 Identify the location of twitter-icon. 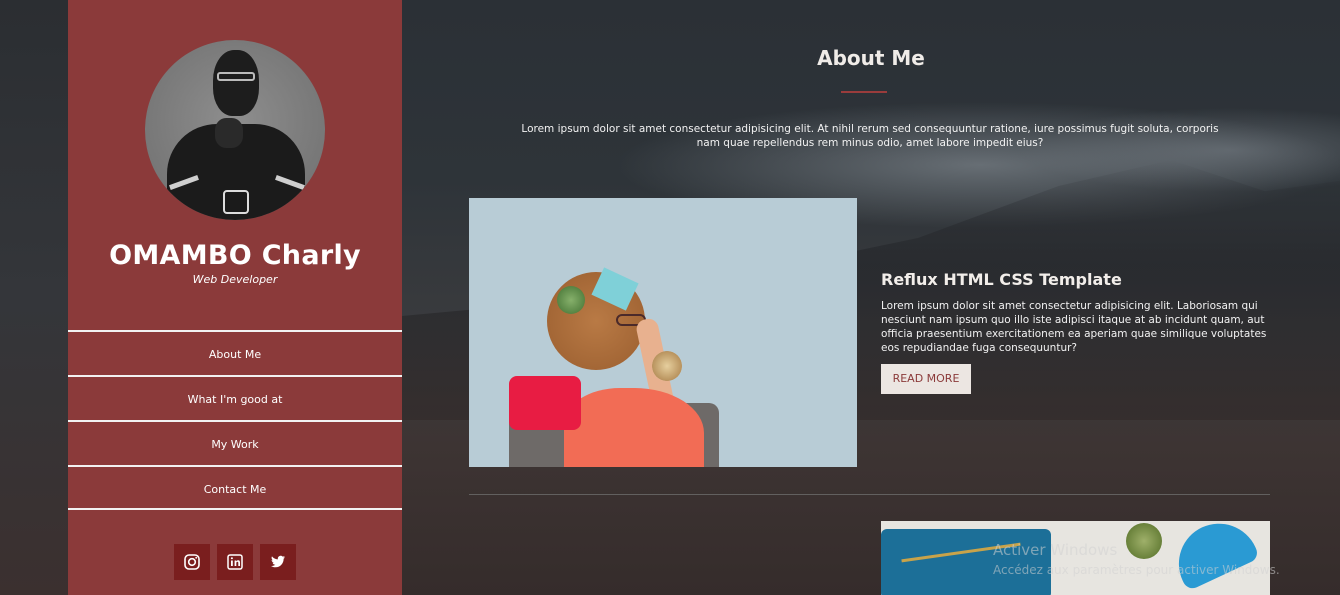
(278, 561).